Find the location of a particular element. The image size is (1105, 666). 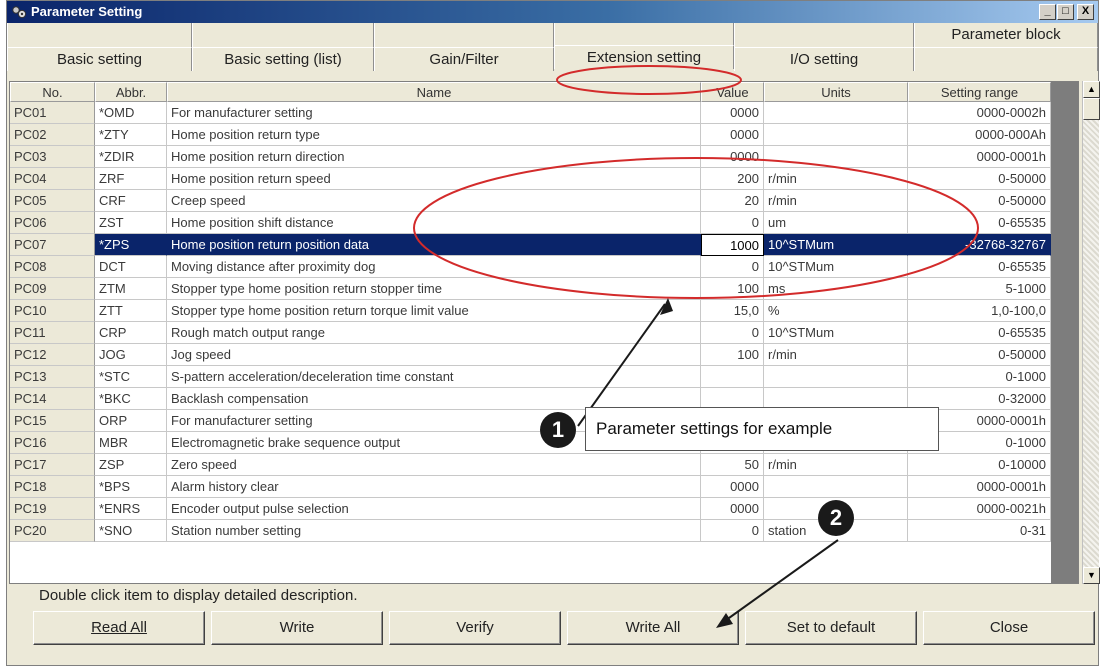

row-number: PC08 is located at coordinates (52, 267).